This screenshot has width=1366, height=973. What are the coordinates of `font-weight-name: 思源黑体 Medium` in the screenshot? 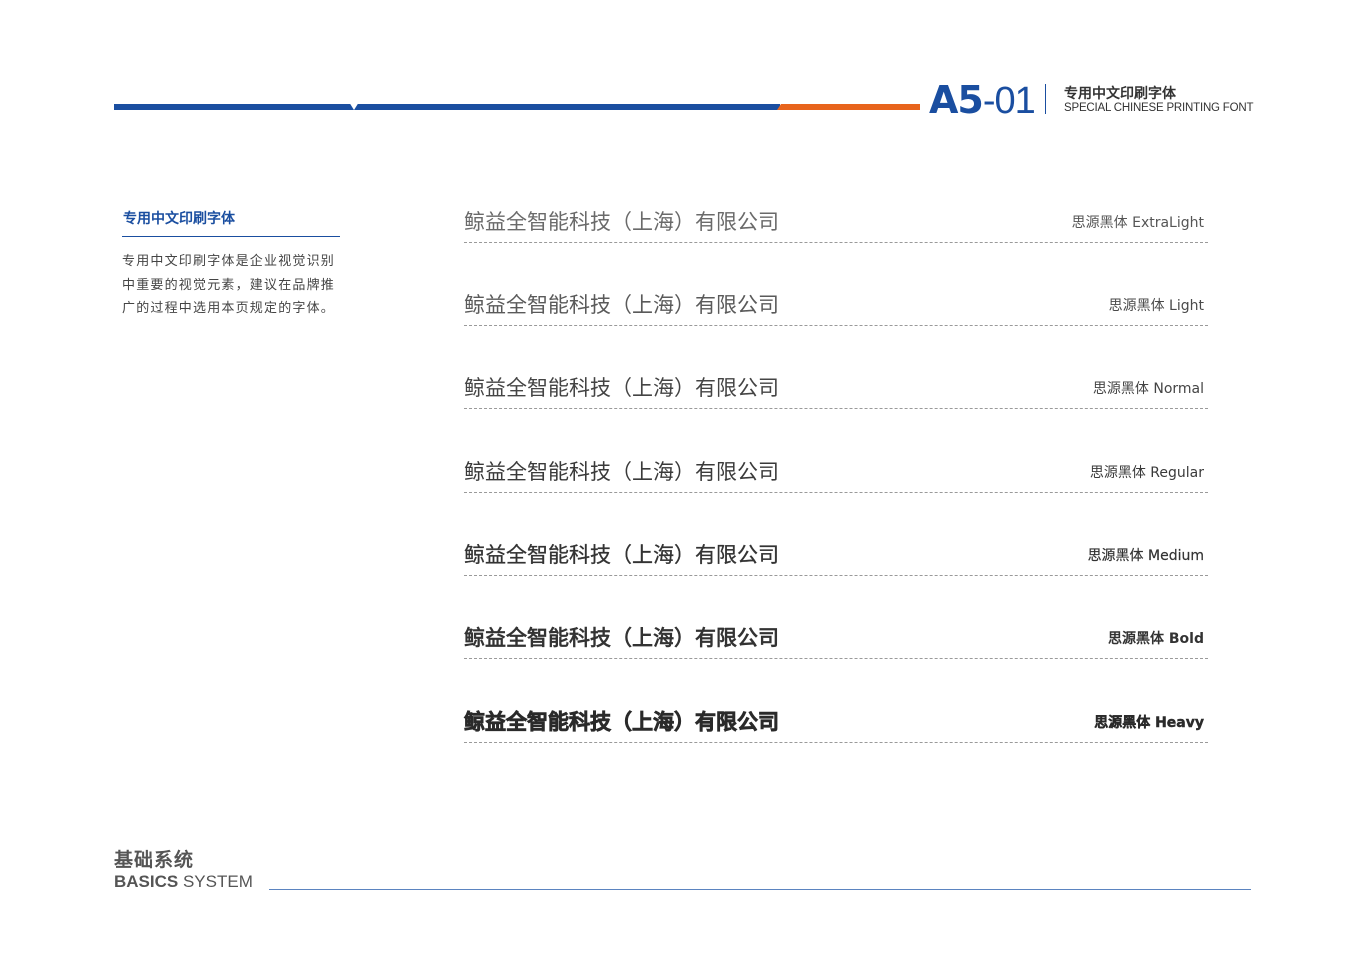 It's located at (1145, 556).